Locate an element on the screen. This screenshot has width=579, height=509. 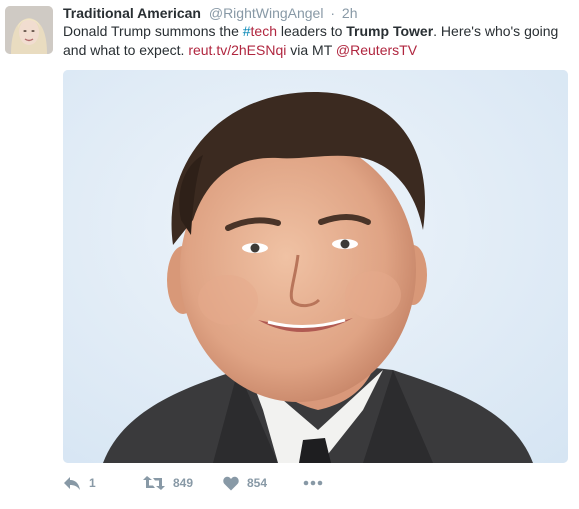
more-button is located at coordinates (318, 483).